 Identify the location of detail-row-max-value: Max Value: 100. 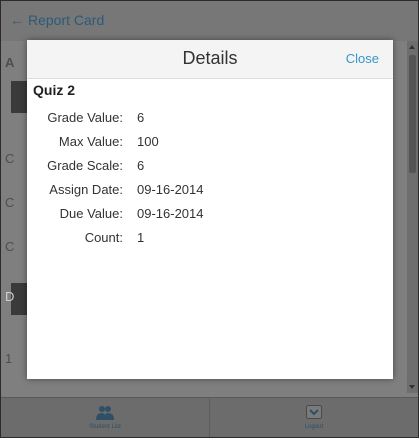
(210, 146).